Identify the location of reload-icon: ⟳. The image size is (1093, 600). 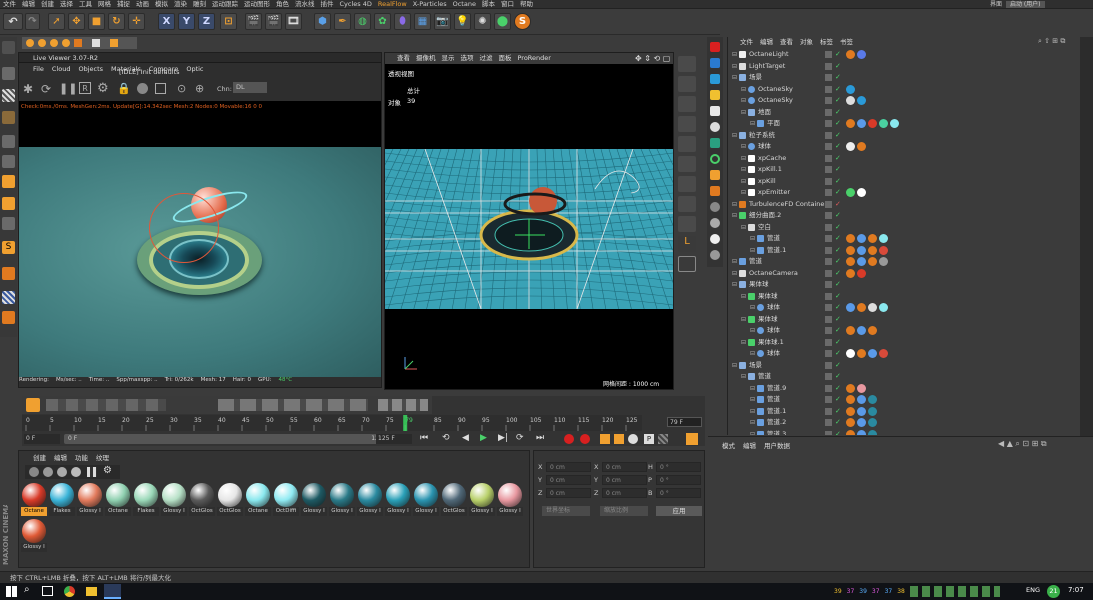
(46, 89).